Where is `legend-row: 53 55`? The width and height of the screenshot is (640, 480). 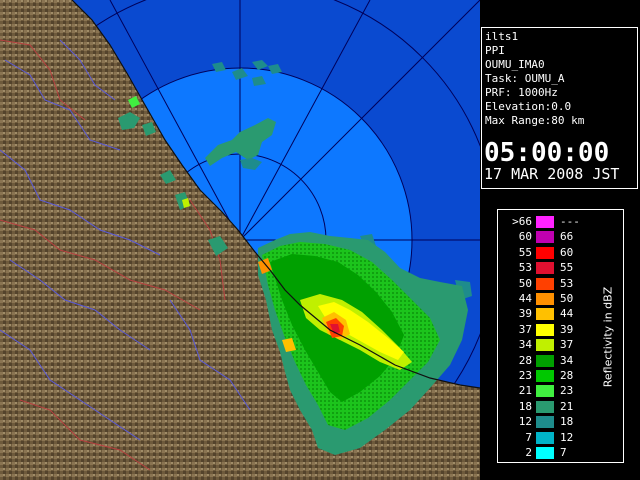 legend-row: 53 55 is located at coordinates (547, 268).